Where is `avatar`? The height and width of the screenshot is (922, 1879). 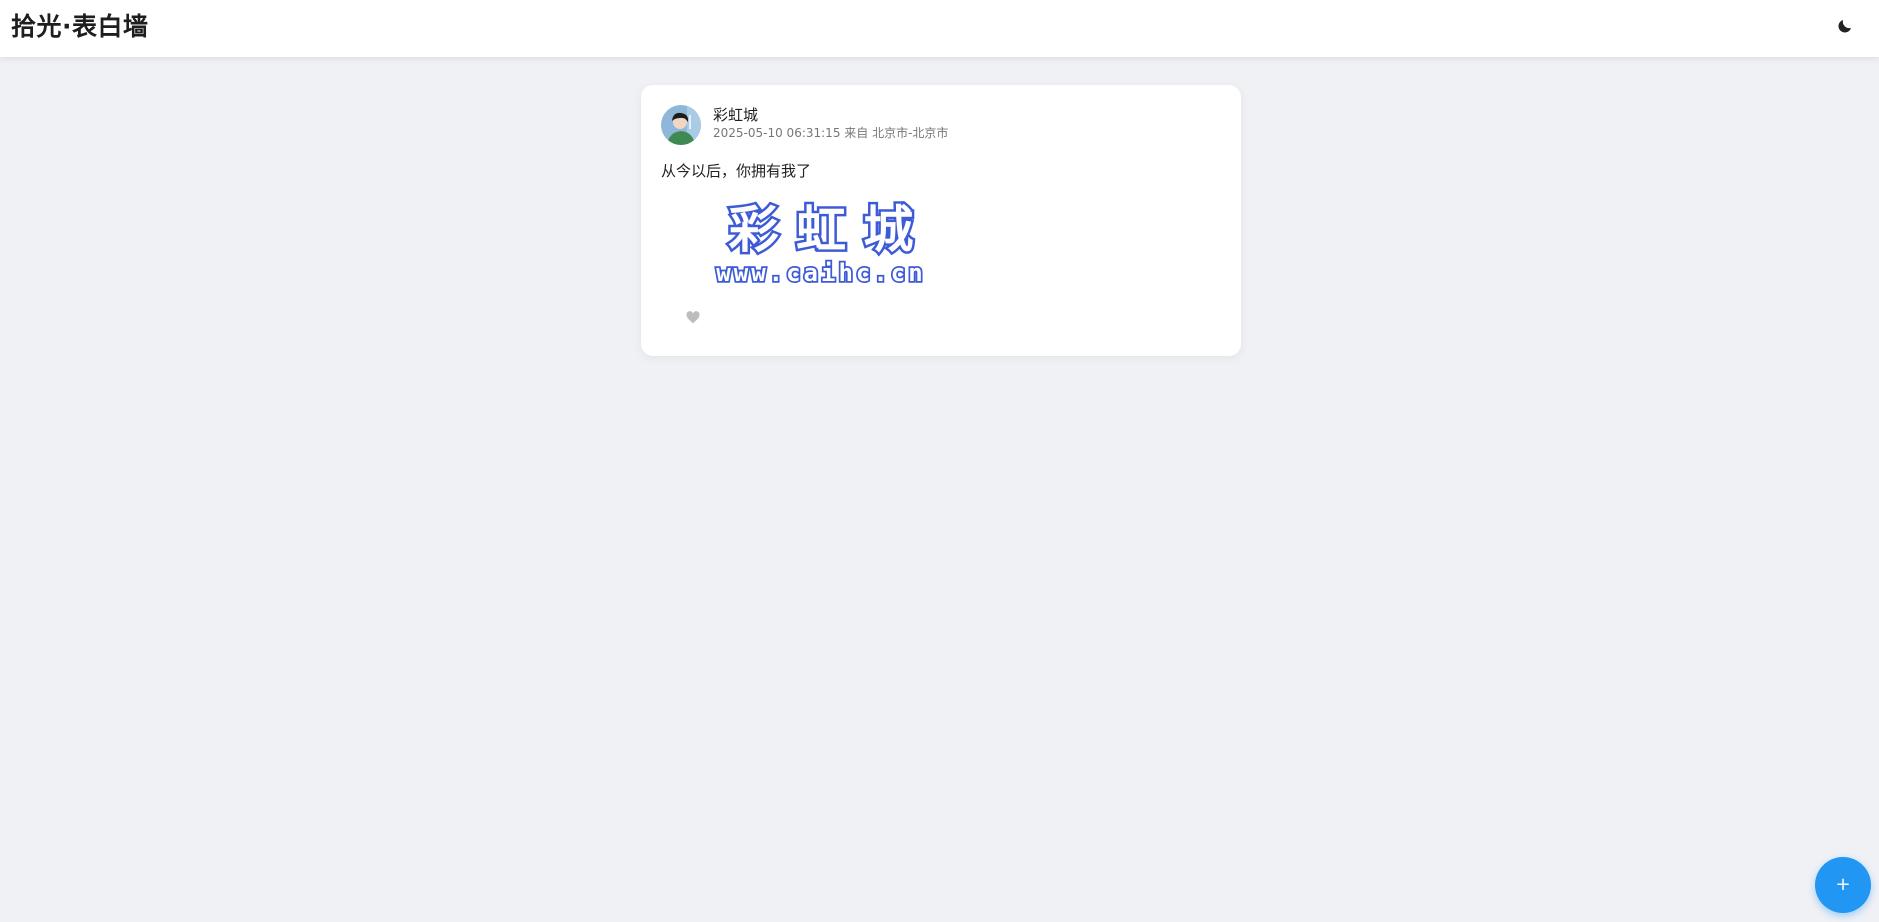 avatar is located at coordinates (681, 125).